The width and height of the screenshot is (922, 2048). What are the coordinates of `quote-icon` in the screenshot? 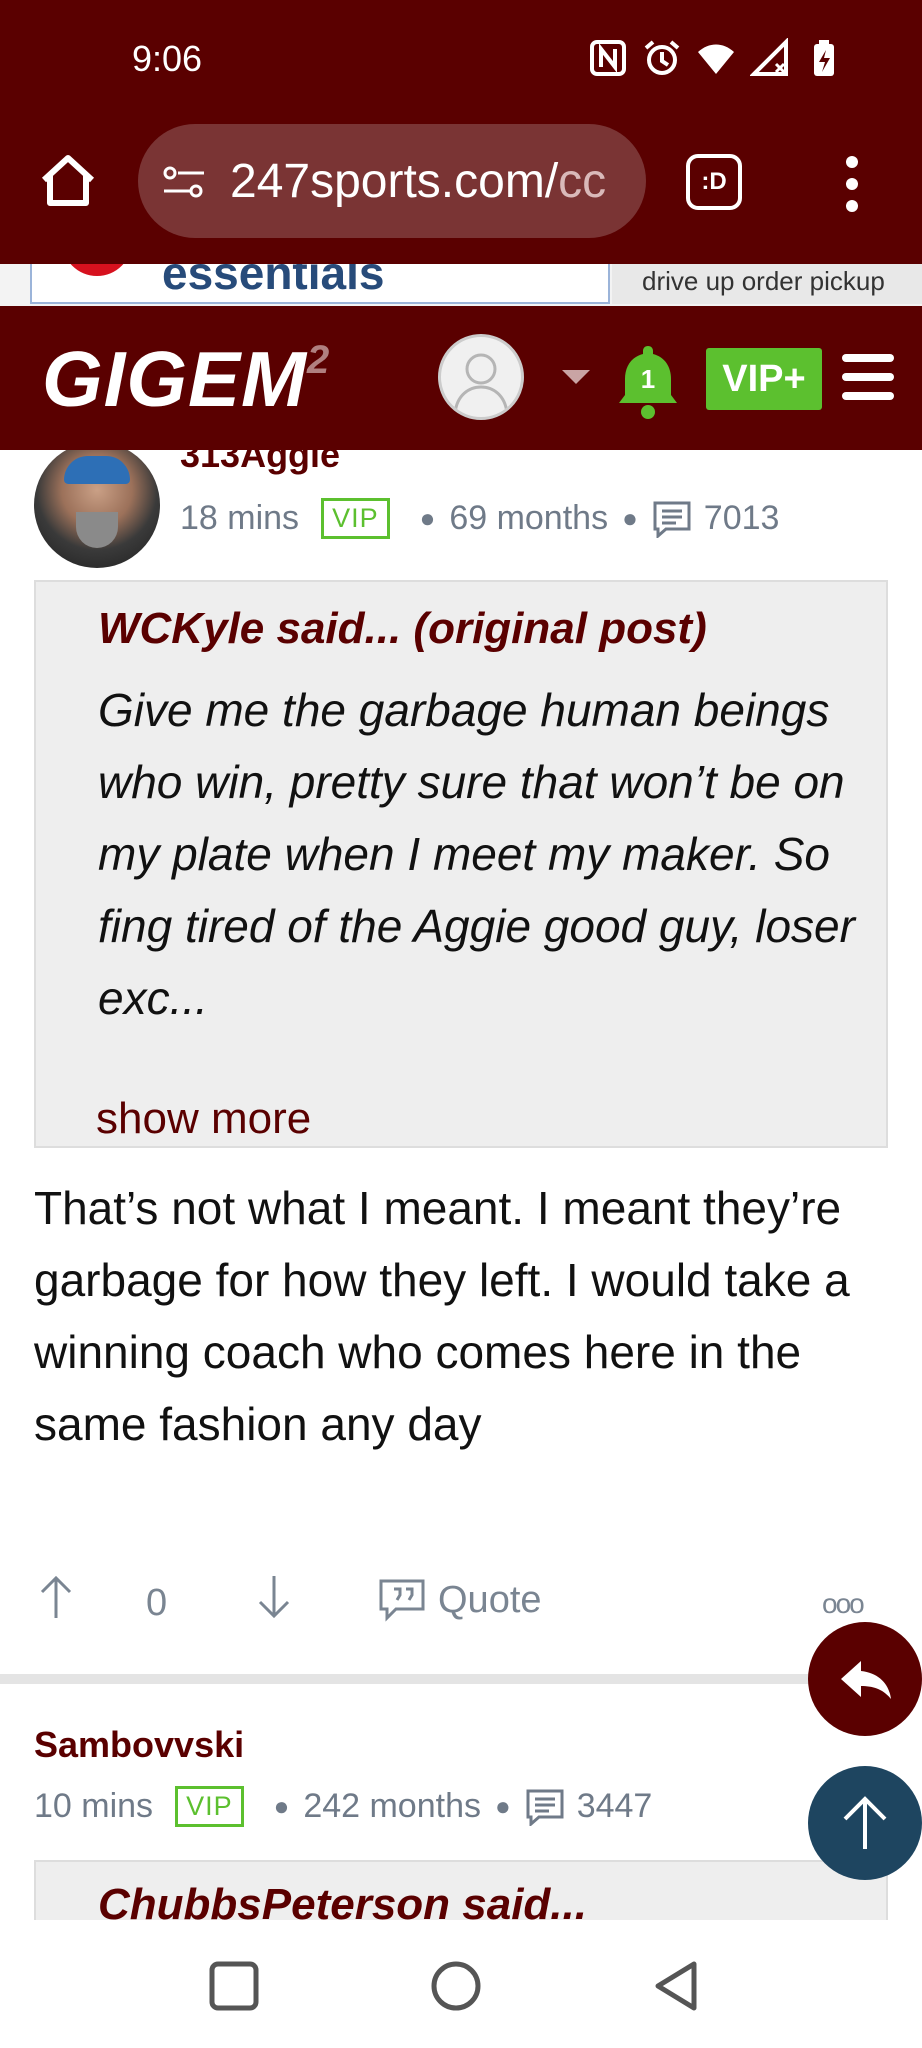 It's located at (402, 1600).